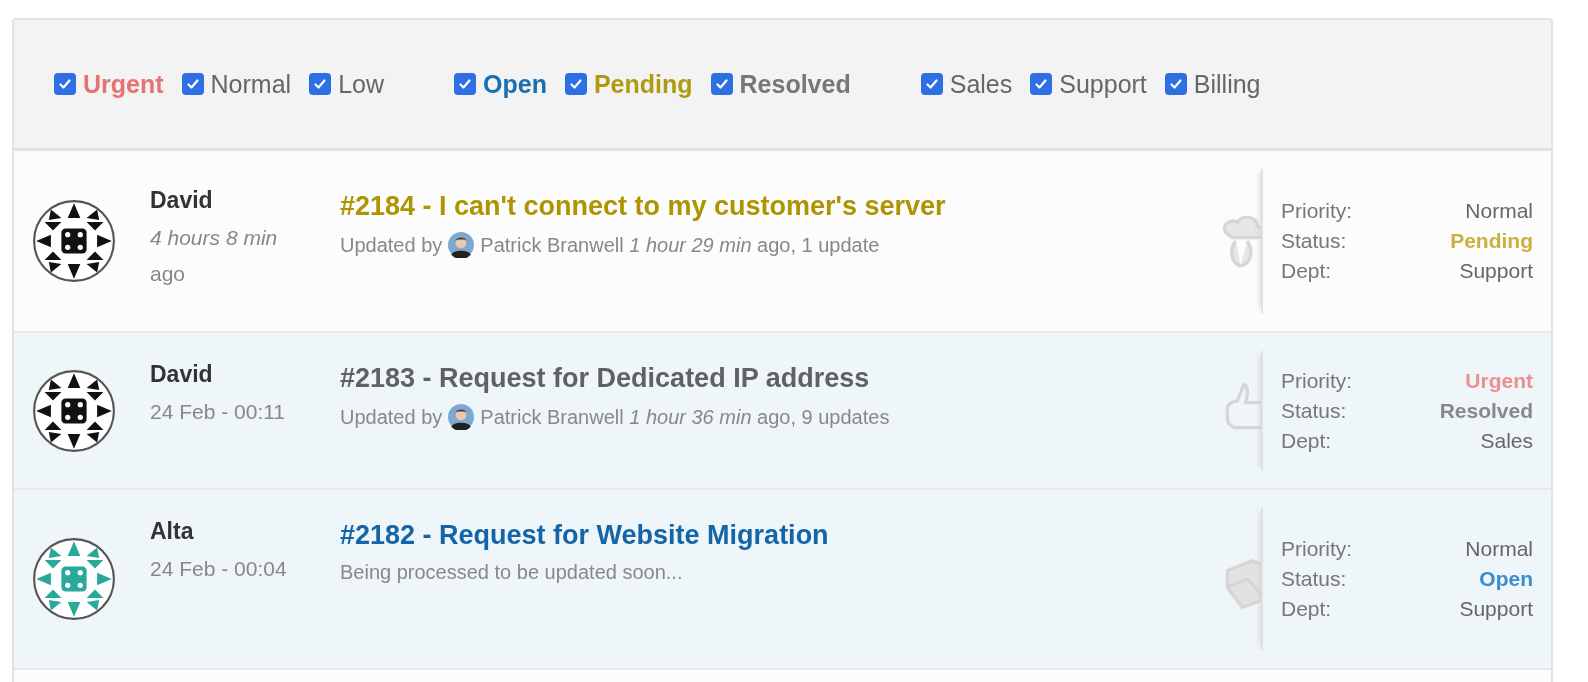  I want to click on created-time: 4 hours 8 min ago, so click(214, 256).